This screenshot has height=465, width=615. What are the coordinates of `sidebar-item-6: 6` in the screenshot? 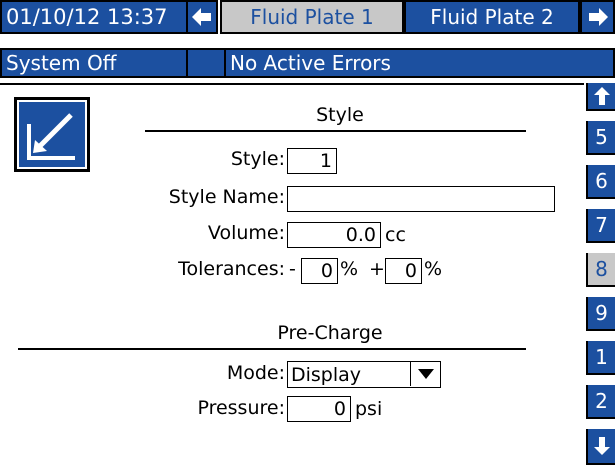 It's located at (600, 182).